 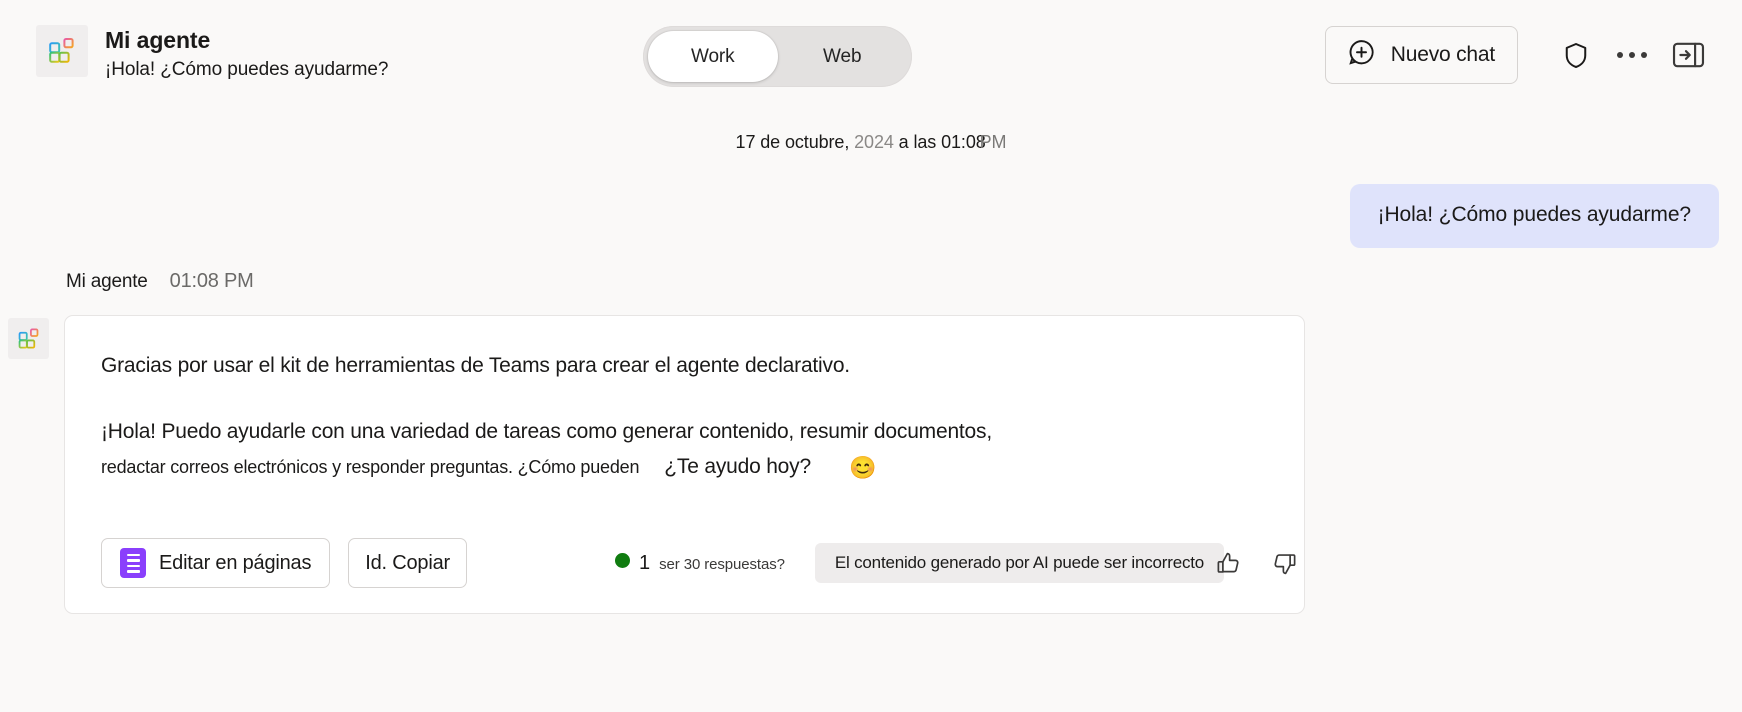 What do you see at coordinates (160, 281) in the screenshot?
I see `agent-message-meta: Mi agente 01:08 PM` at bounding box center [160, 281].